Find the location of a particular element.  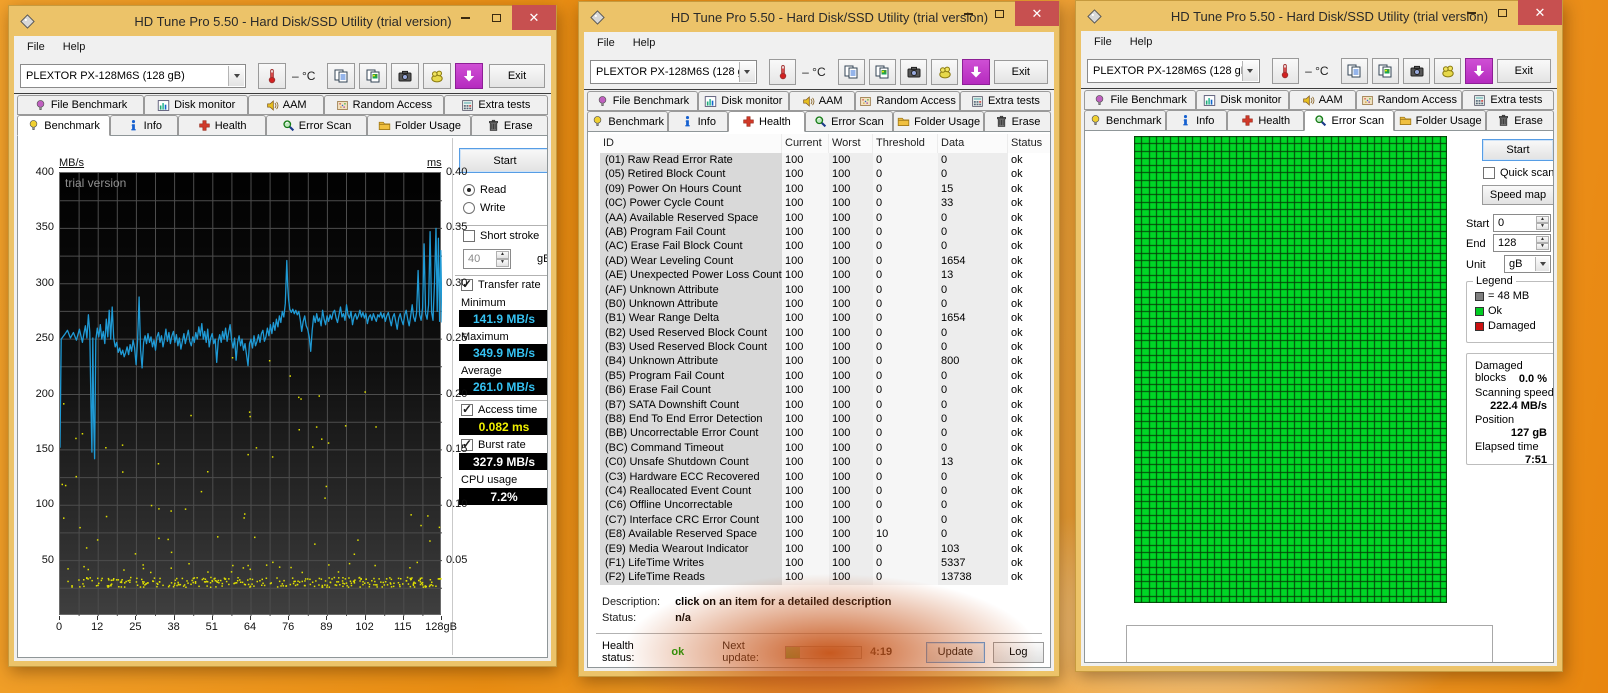

table-row: (B7) SATA Downshift Count 100 100 0 0 ok is located at coordinates (825, 405).